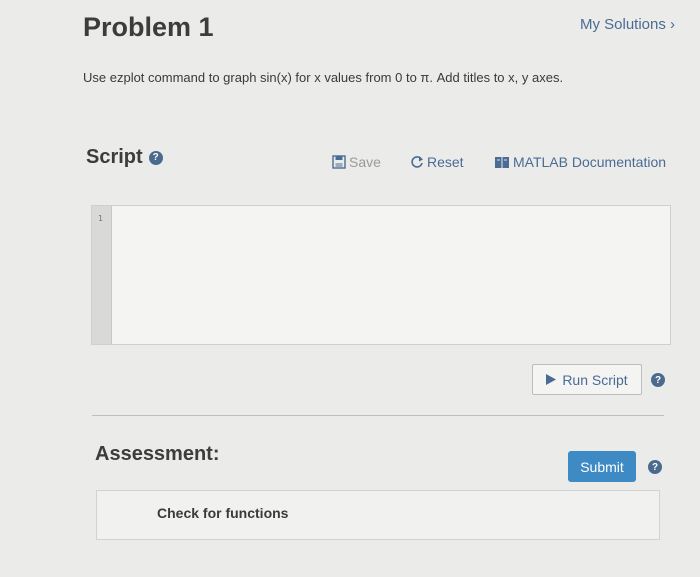 This screenshot has width=700, height=577. I want to click on save-icon, so click(339, 162).